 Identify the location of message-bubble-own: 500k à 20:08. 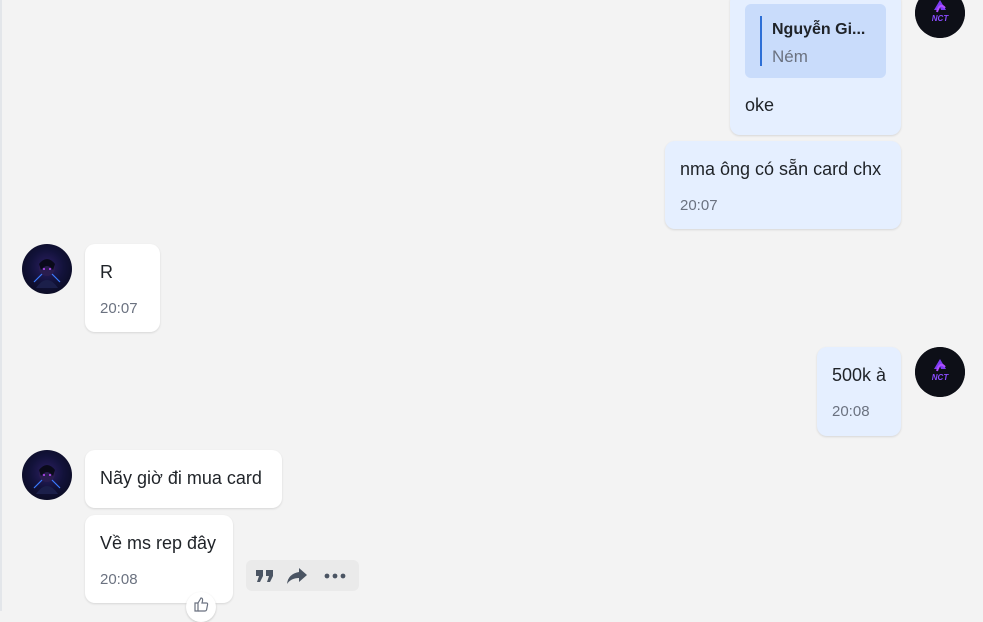
(859, 391).